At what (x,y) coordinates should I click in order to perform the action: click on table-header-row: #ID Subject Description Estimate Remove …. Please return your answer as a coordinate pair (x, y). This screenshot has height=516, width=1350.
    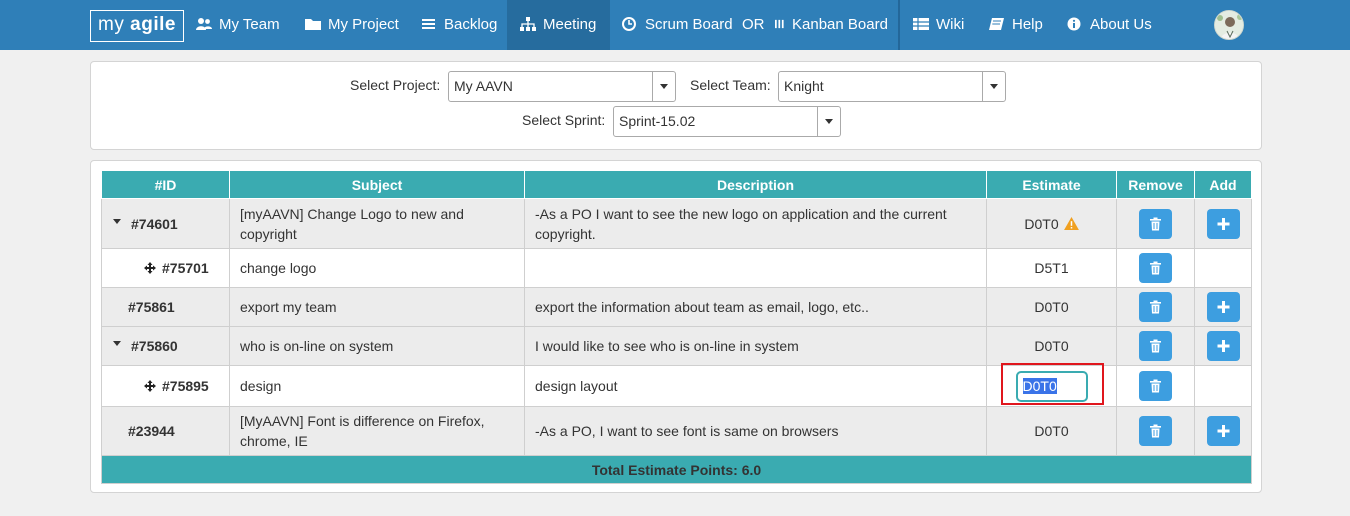
    Looking at the image, I should click on (676, 184).